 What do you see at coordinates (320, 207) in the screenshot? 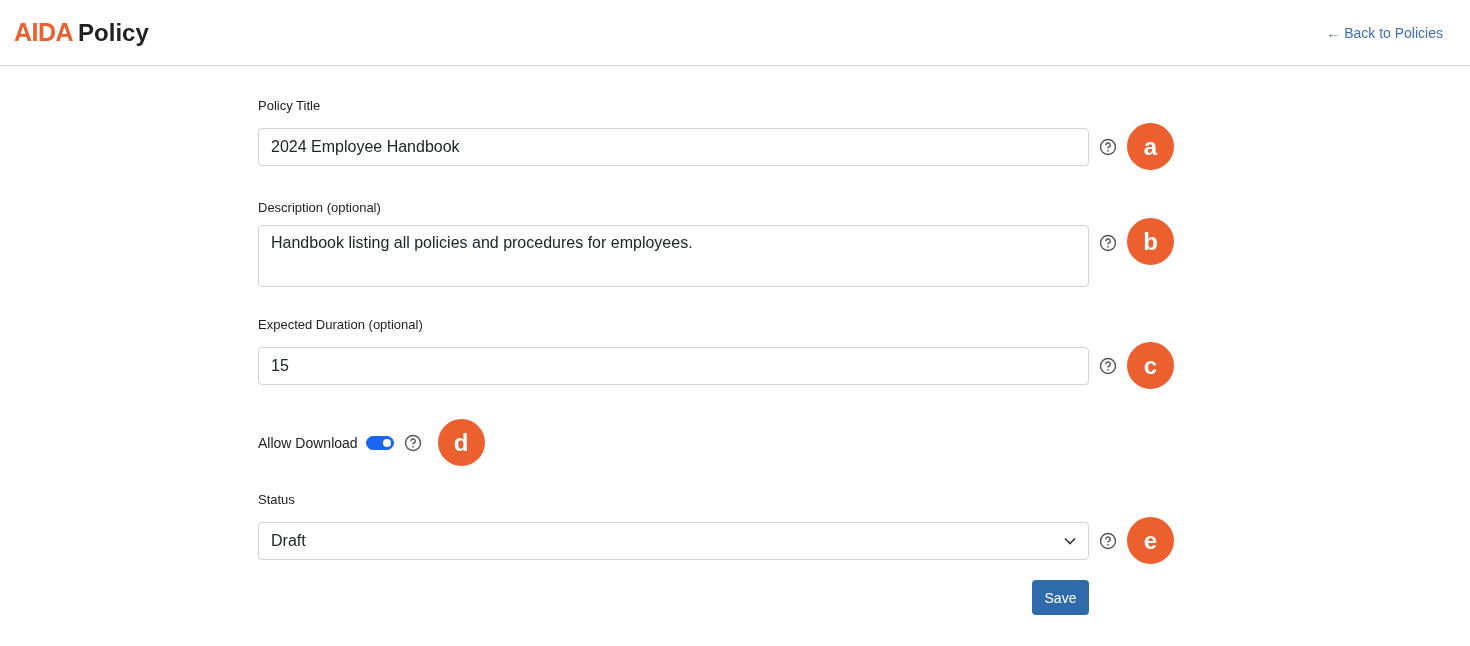
I see `field-label: Description (optional)` at bounding box center [320, 207].